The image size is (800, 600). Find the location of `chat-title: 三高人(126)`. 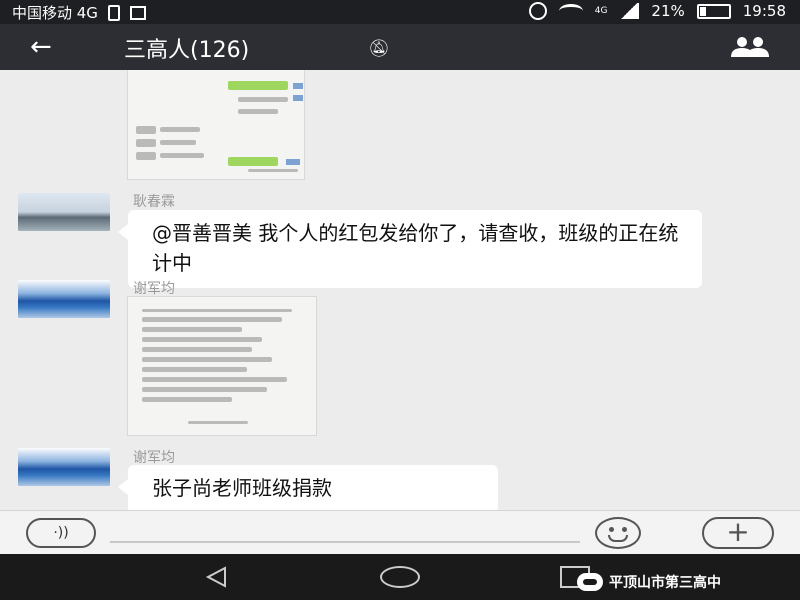

chat-title: 三高人(126) is located at coordinates (187, 50).